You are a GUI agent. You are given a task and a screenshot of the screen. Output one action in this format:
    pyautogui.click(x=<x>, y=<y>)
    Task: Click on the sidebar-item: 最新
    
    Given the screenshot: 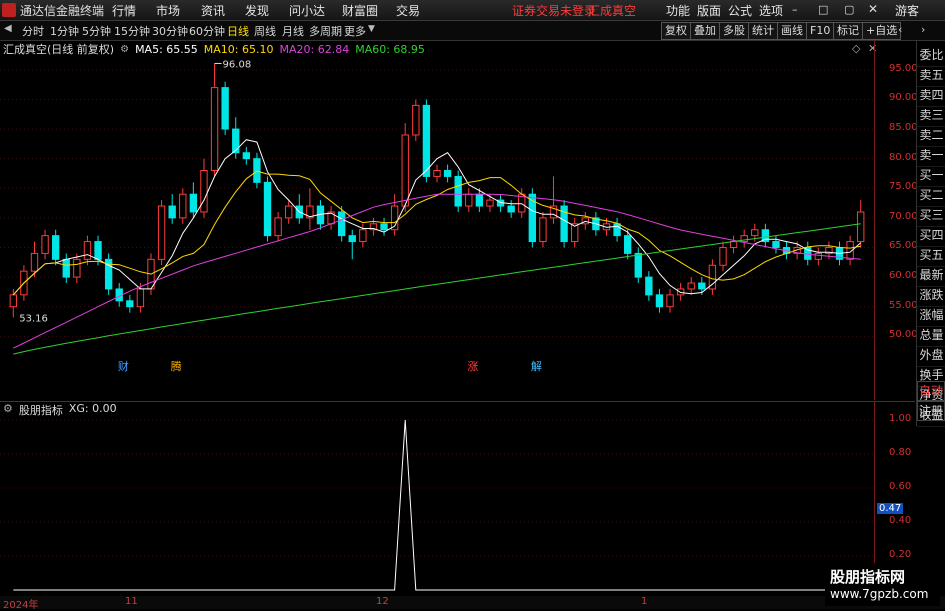 What is the action you would take?
    pyautogui.click(x=931, y=276)
    